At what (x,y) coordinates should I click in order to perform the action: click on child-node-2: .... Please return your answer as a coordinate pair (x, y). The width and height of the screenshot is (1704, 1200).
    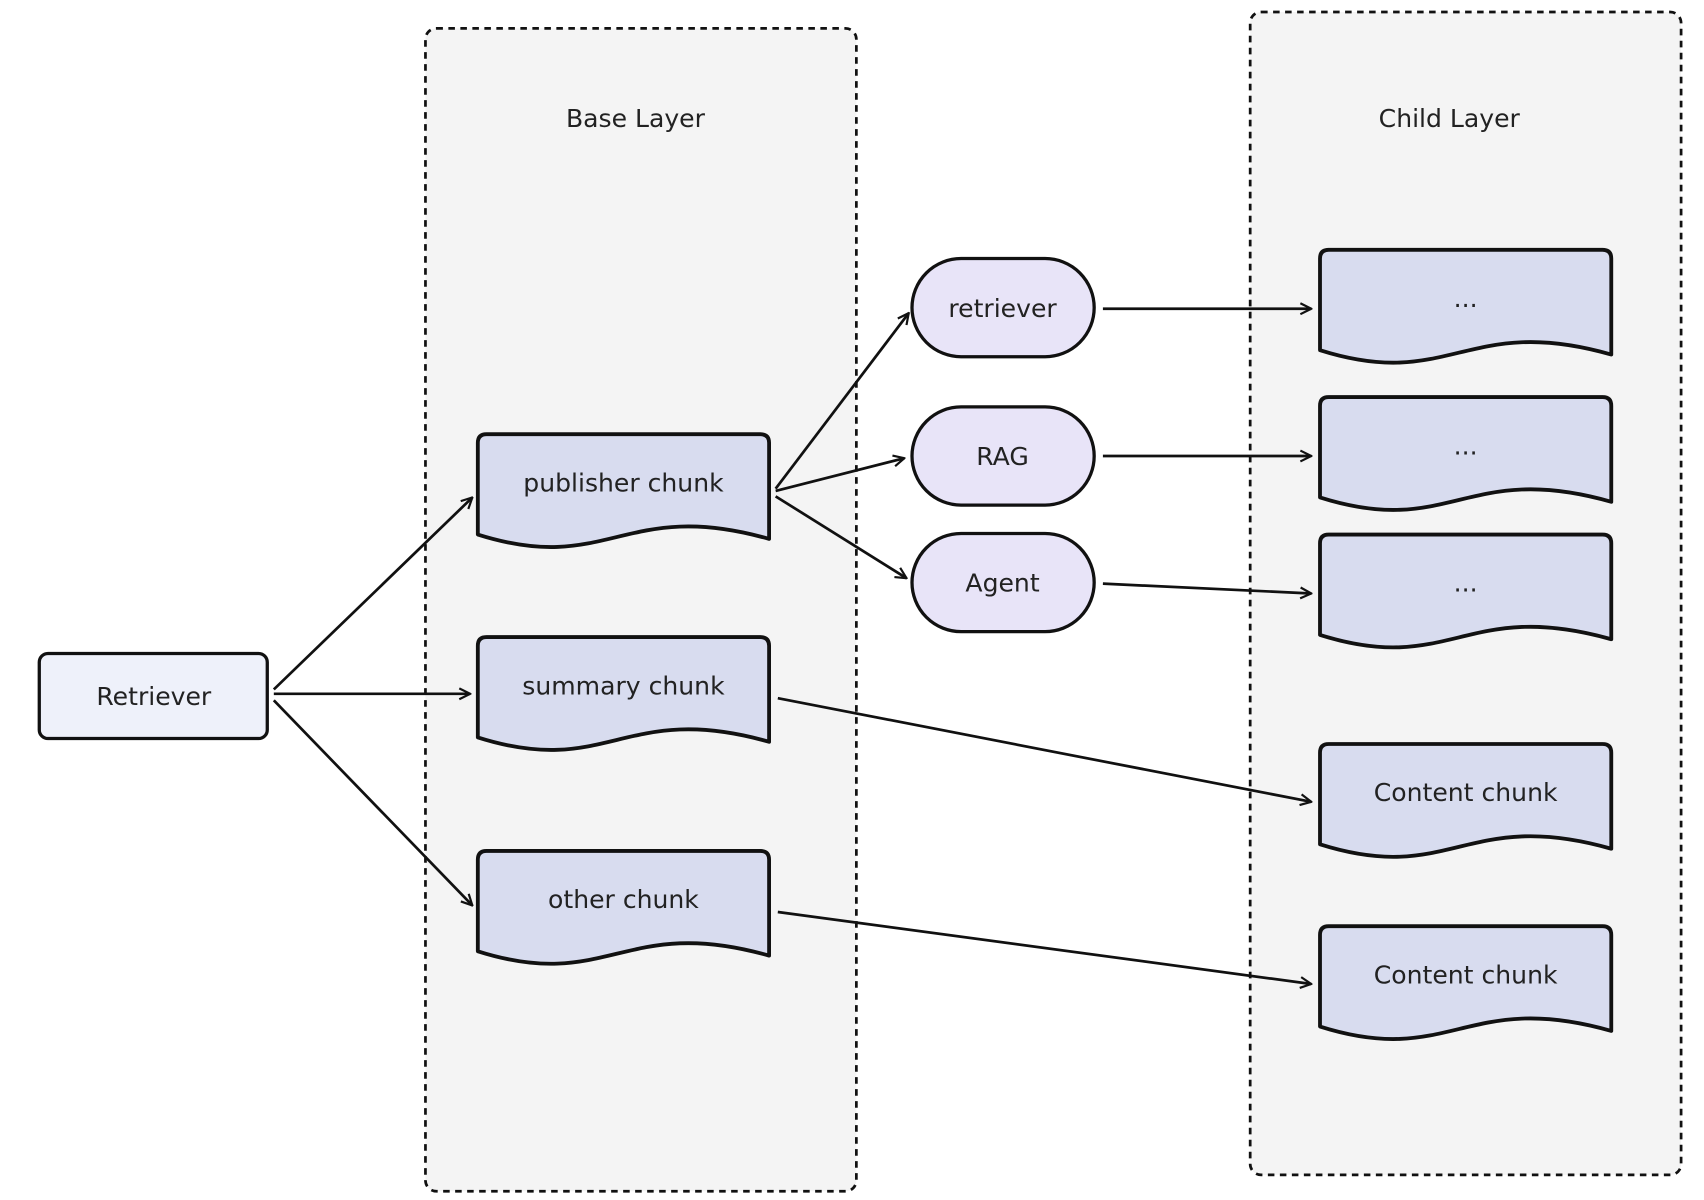
    Looking at the image, I should click on (1466, 453).